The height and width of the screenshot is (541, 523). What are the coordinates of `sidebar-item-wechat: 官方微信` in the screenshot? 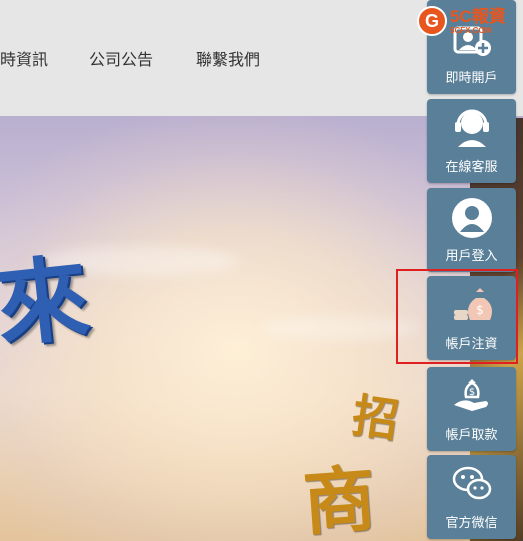 It's located at (471, 497).